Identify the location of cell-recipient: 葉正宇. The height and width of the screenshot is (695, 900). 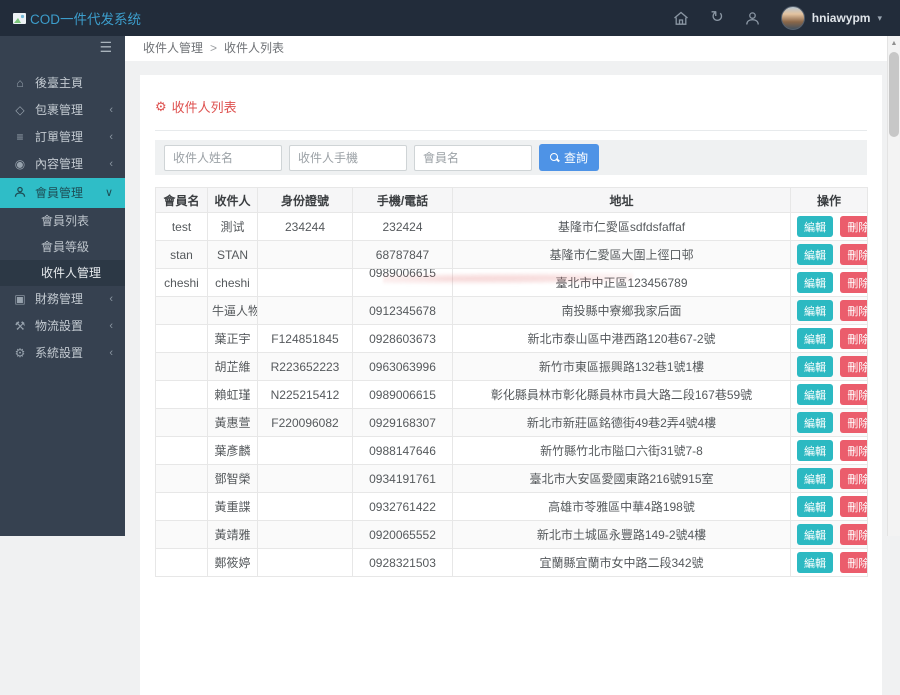
(232, 338).